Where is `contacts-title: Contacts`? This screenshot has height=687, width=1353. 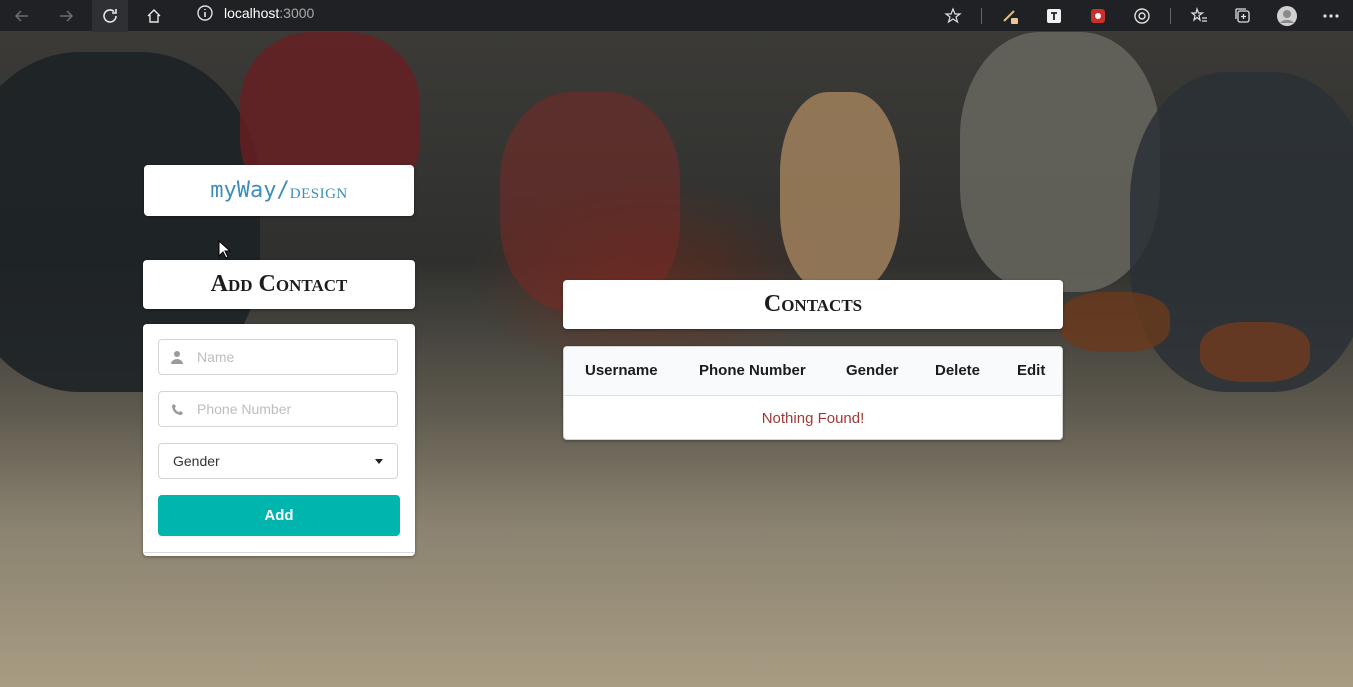
contacts-title: Contacts is located at coordinates (813, 304).